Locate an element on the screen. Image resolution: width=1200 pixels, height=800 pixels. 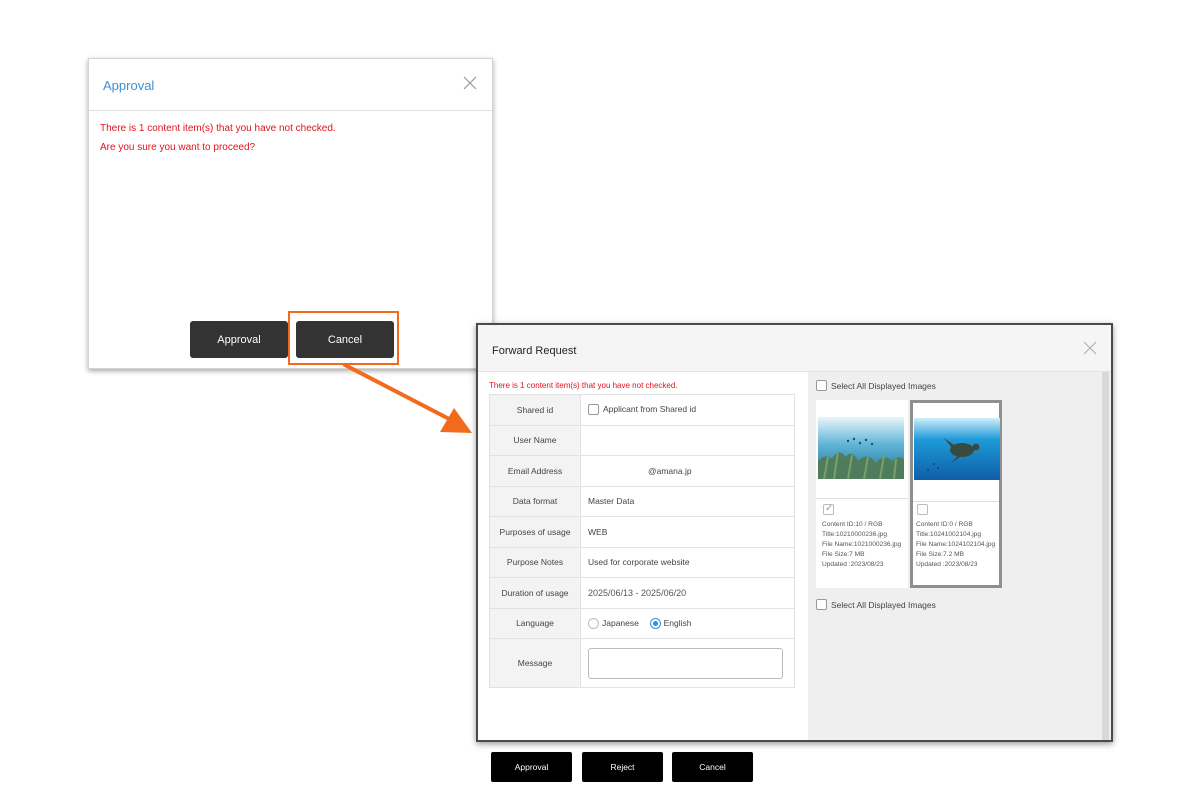
form-row: Shared id Applicant from Shared id is located at coordinates (642, 410).